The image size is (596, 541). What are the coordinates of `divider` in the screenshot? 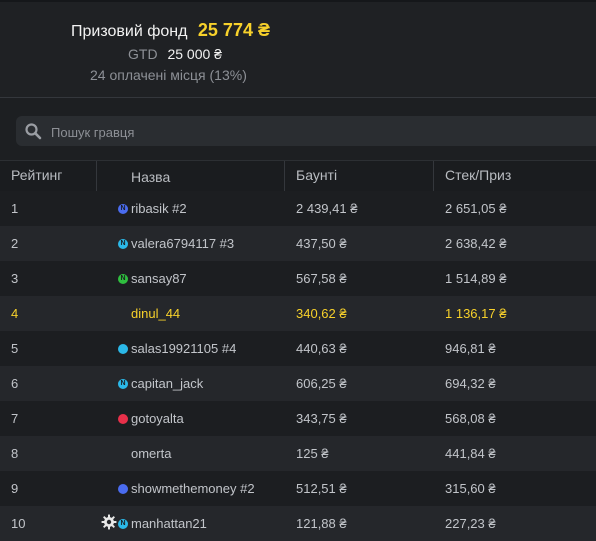 It's located at (298, 97).